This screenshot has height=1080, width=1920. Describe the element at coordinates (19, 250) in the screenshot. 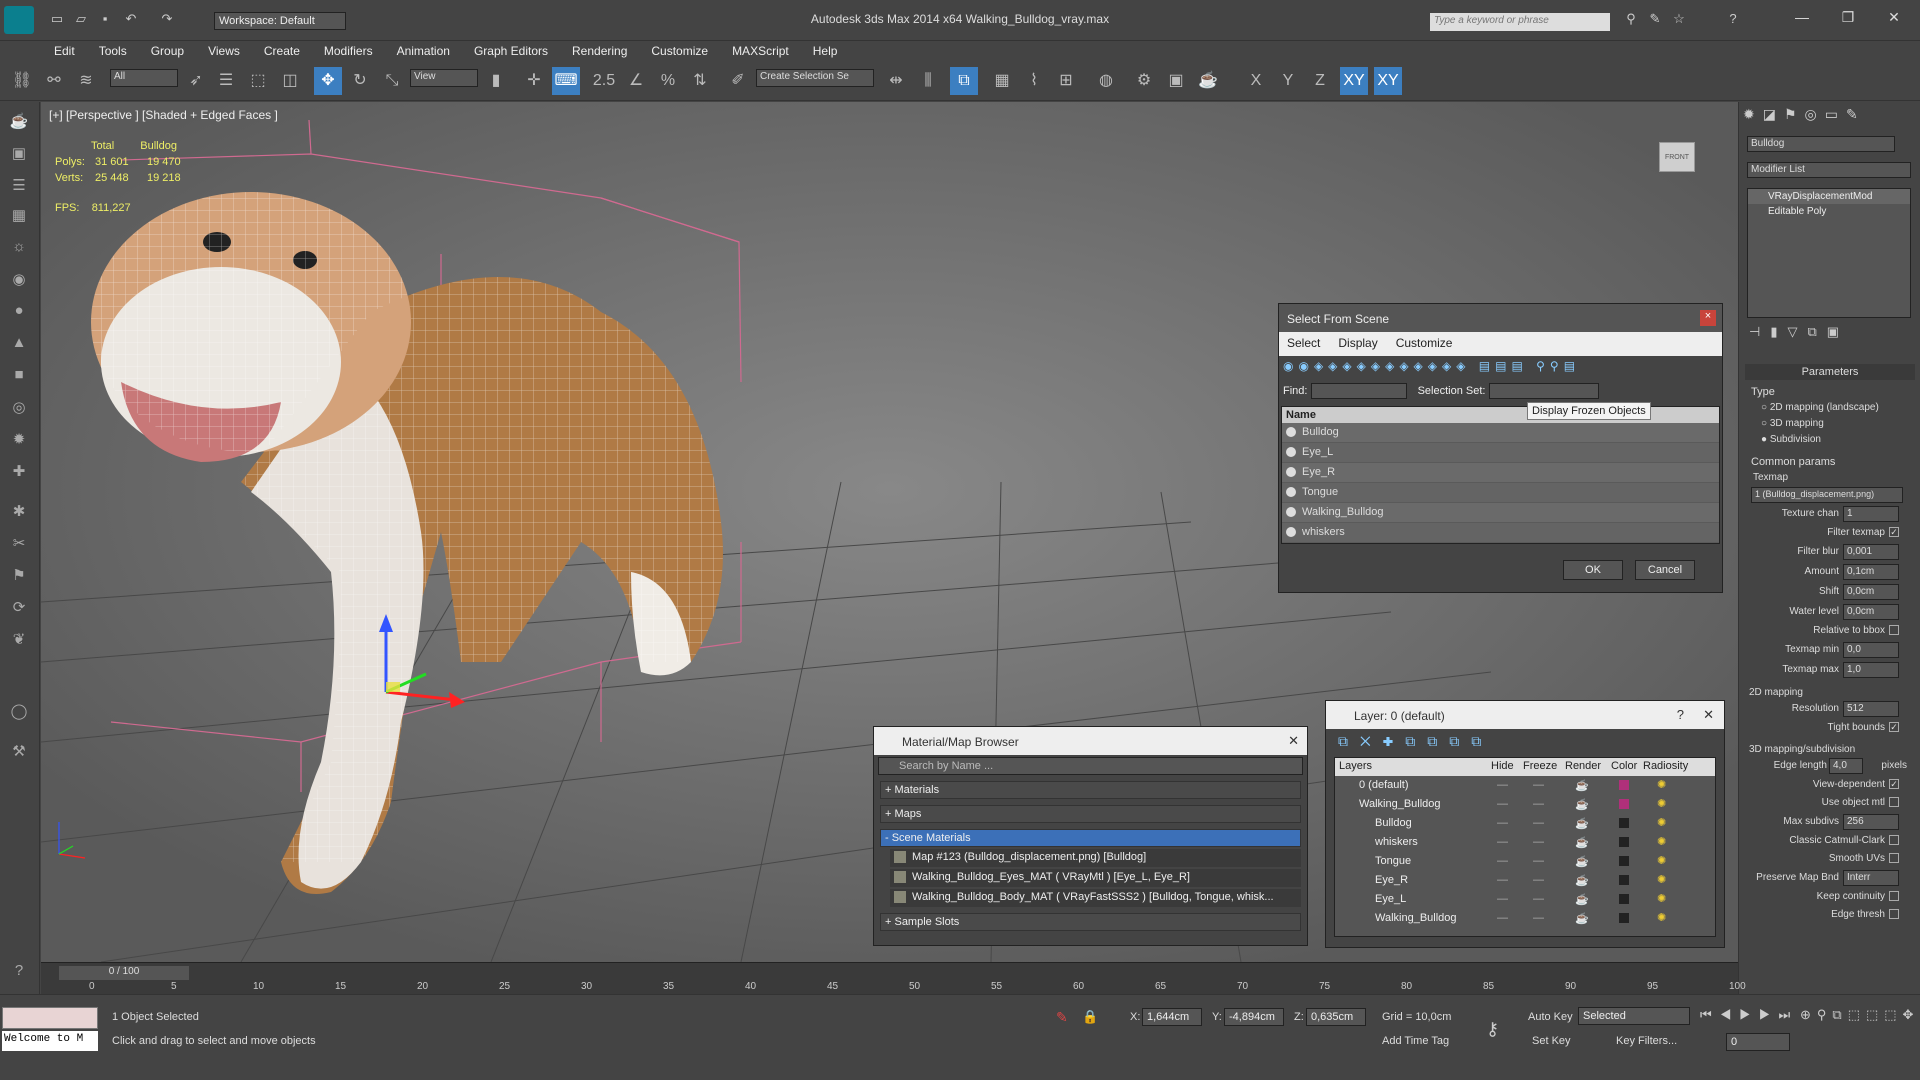

I see `light-icon: ☼` at that location.